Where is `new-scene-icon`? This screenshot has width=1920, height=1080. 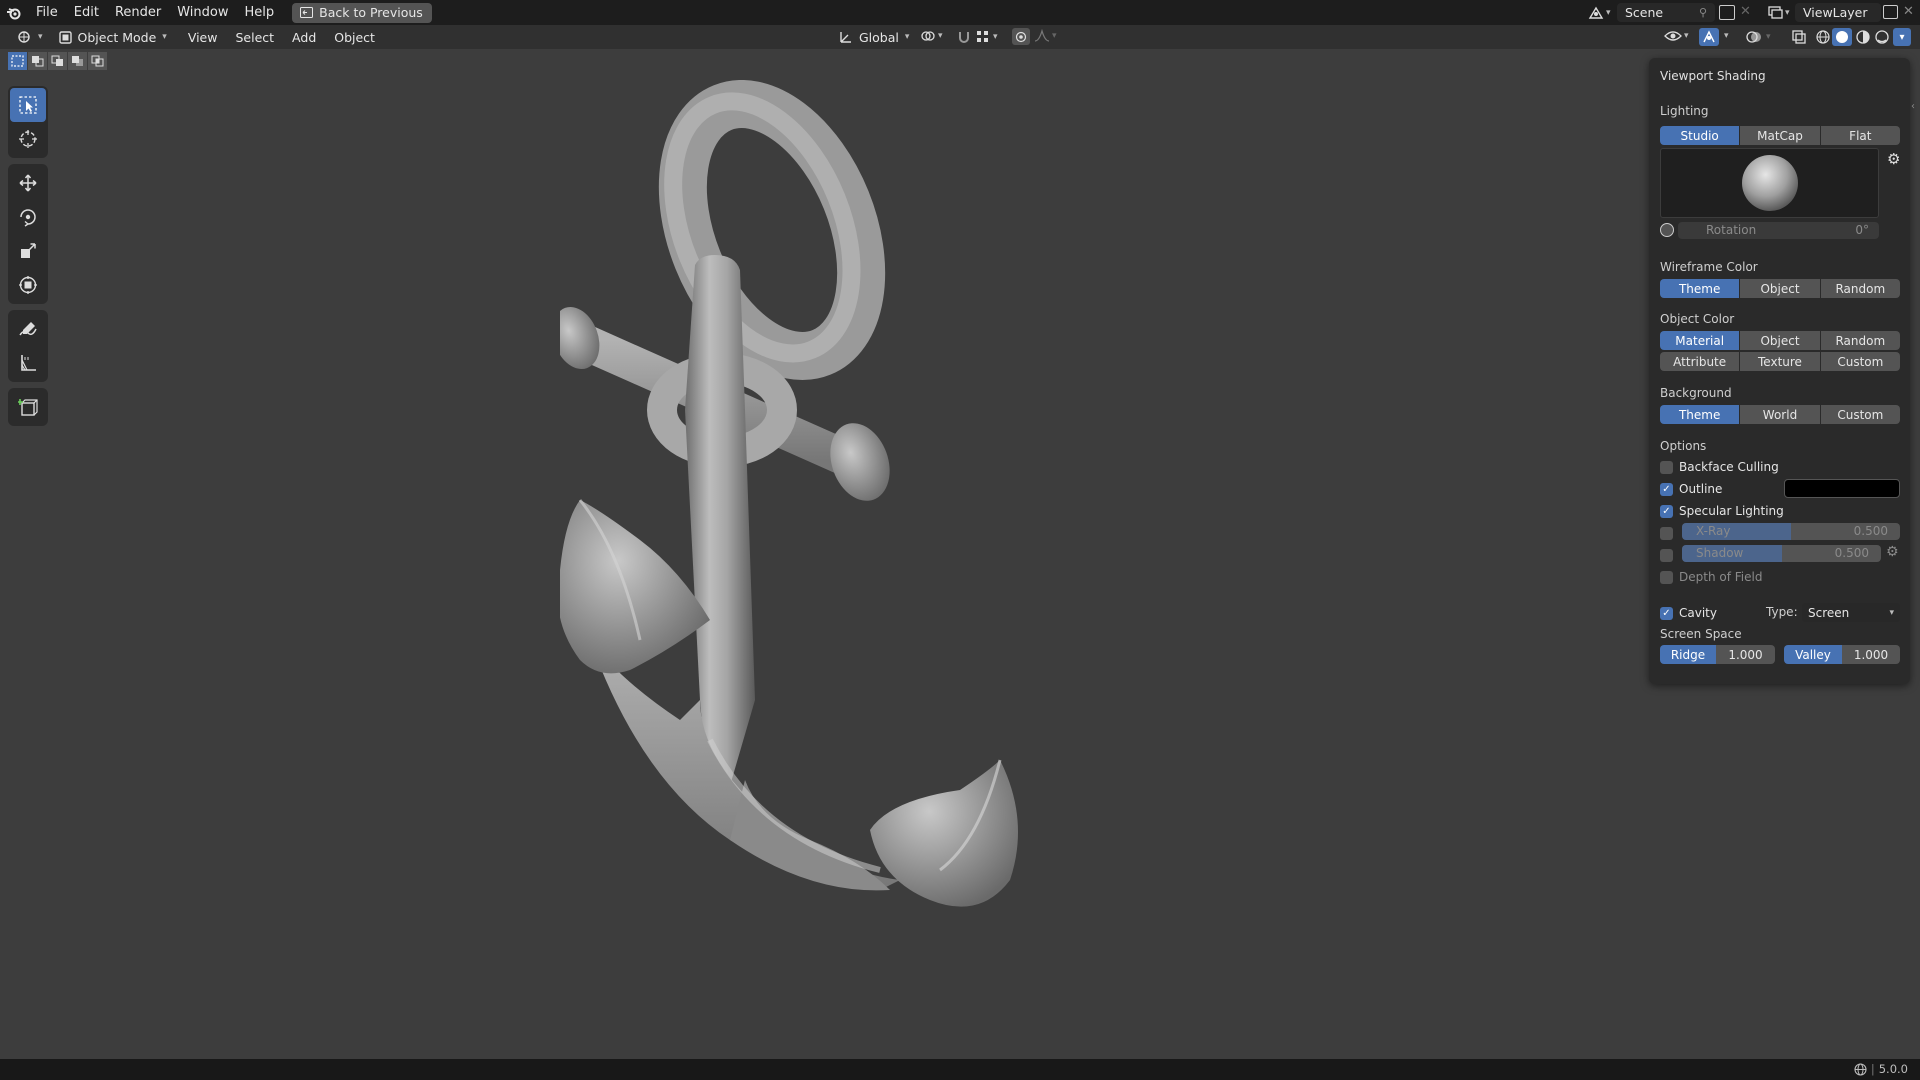
new-scene-icon is located at coordinates (1727, 12).